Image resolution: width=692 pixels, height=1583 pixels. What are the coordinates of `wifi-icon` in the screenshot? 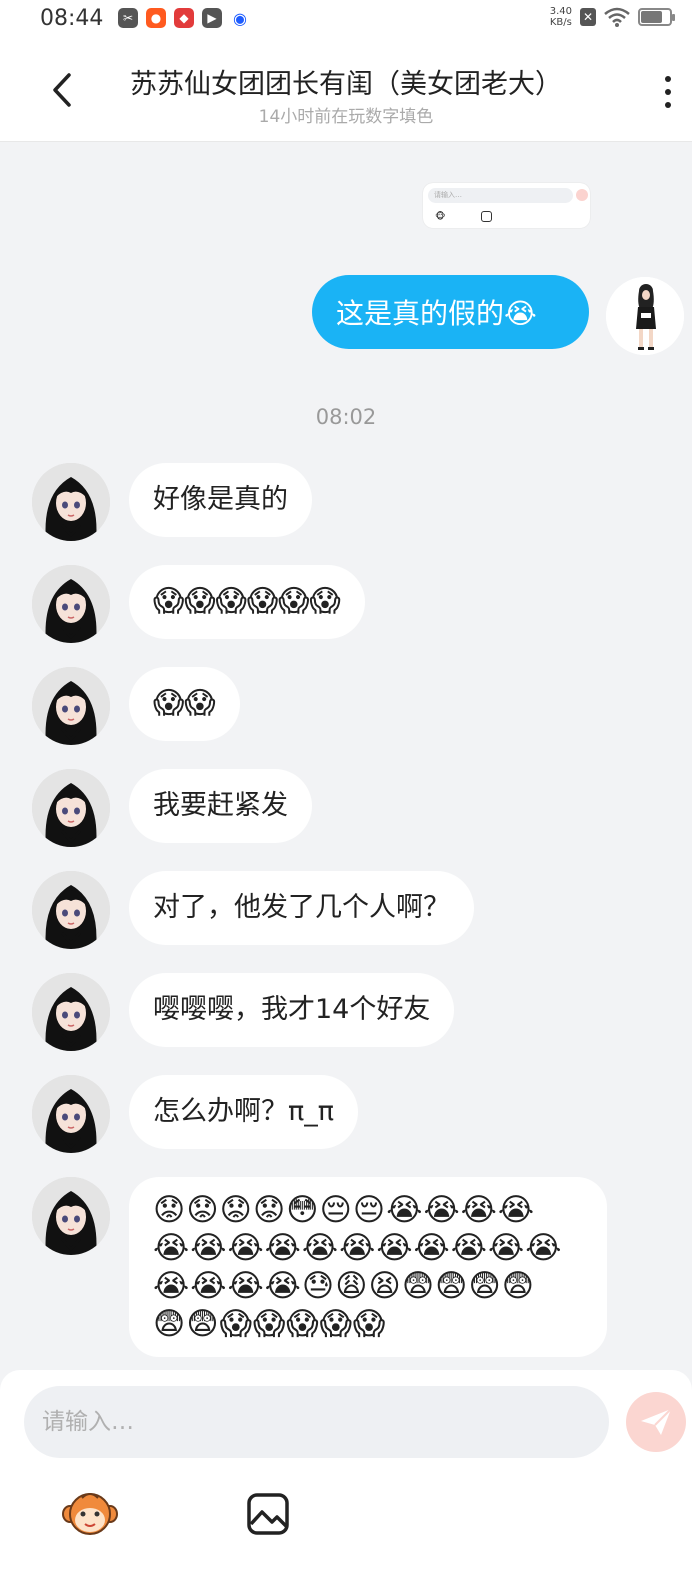 It's located at (617, 17).